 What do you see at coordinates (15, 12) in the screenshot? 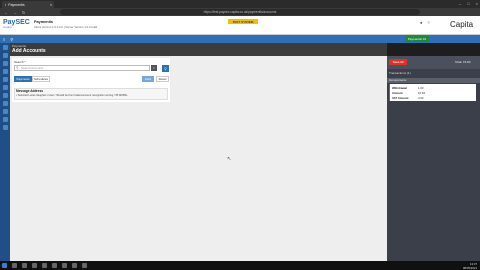
I see `forward-icon: →` at bounding box center [15, 12].